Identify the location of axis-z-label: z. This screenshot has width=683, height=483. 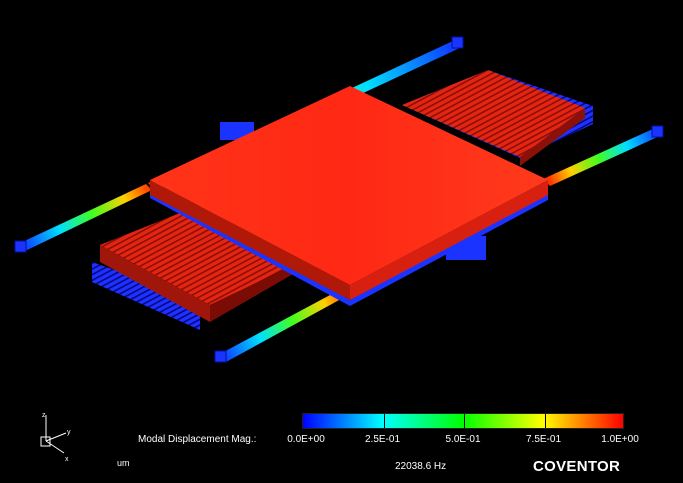
(44, 415).